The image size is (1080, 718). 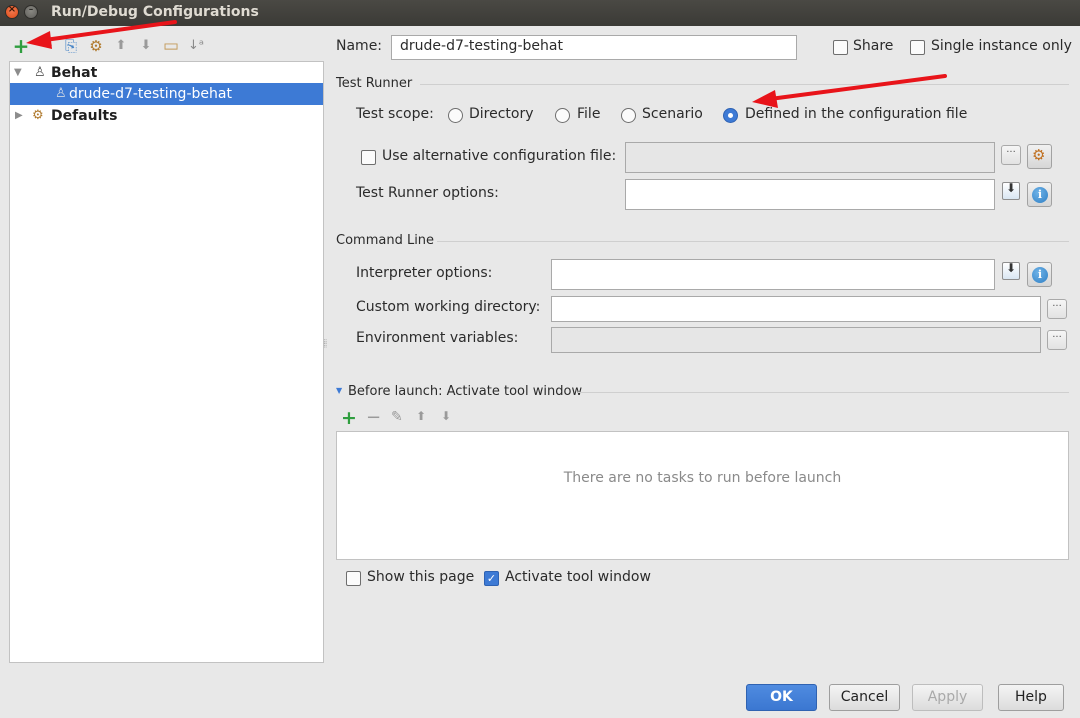 I want to click on name-input: drude-d7-testing-behat, so click(x=594, y=47).